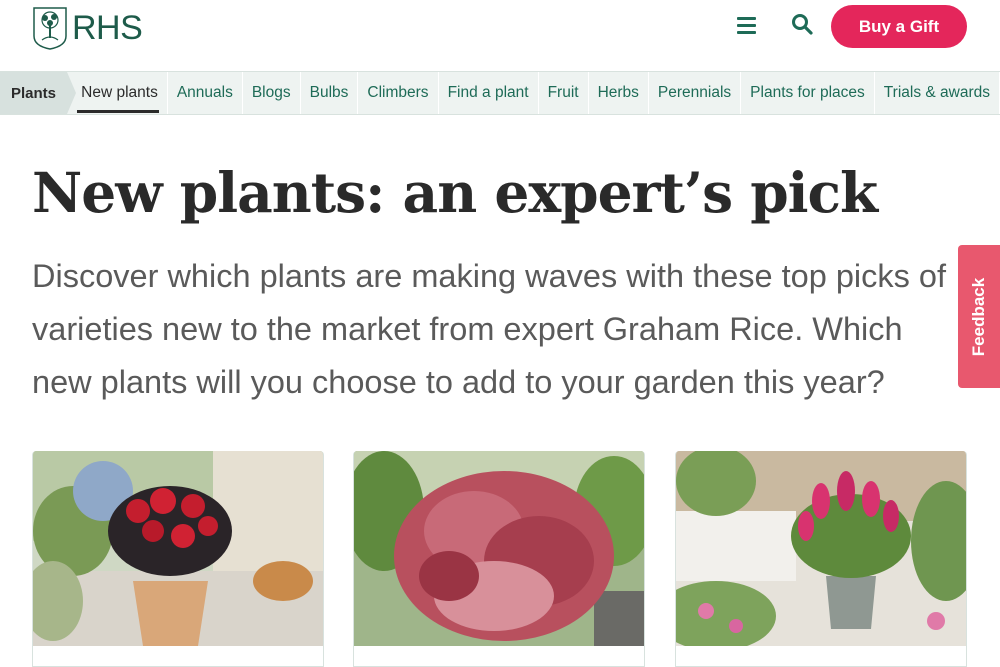  I want to click on search-icon, so click(802, 24).